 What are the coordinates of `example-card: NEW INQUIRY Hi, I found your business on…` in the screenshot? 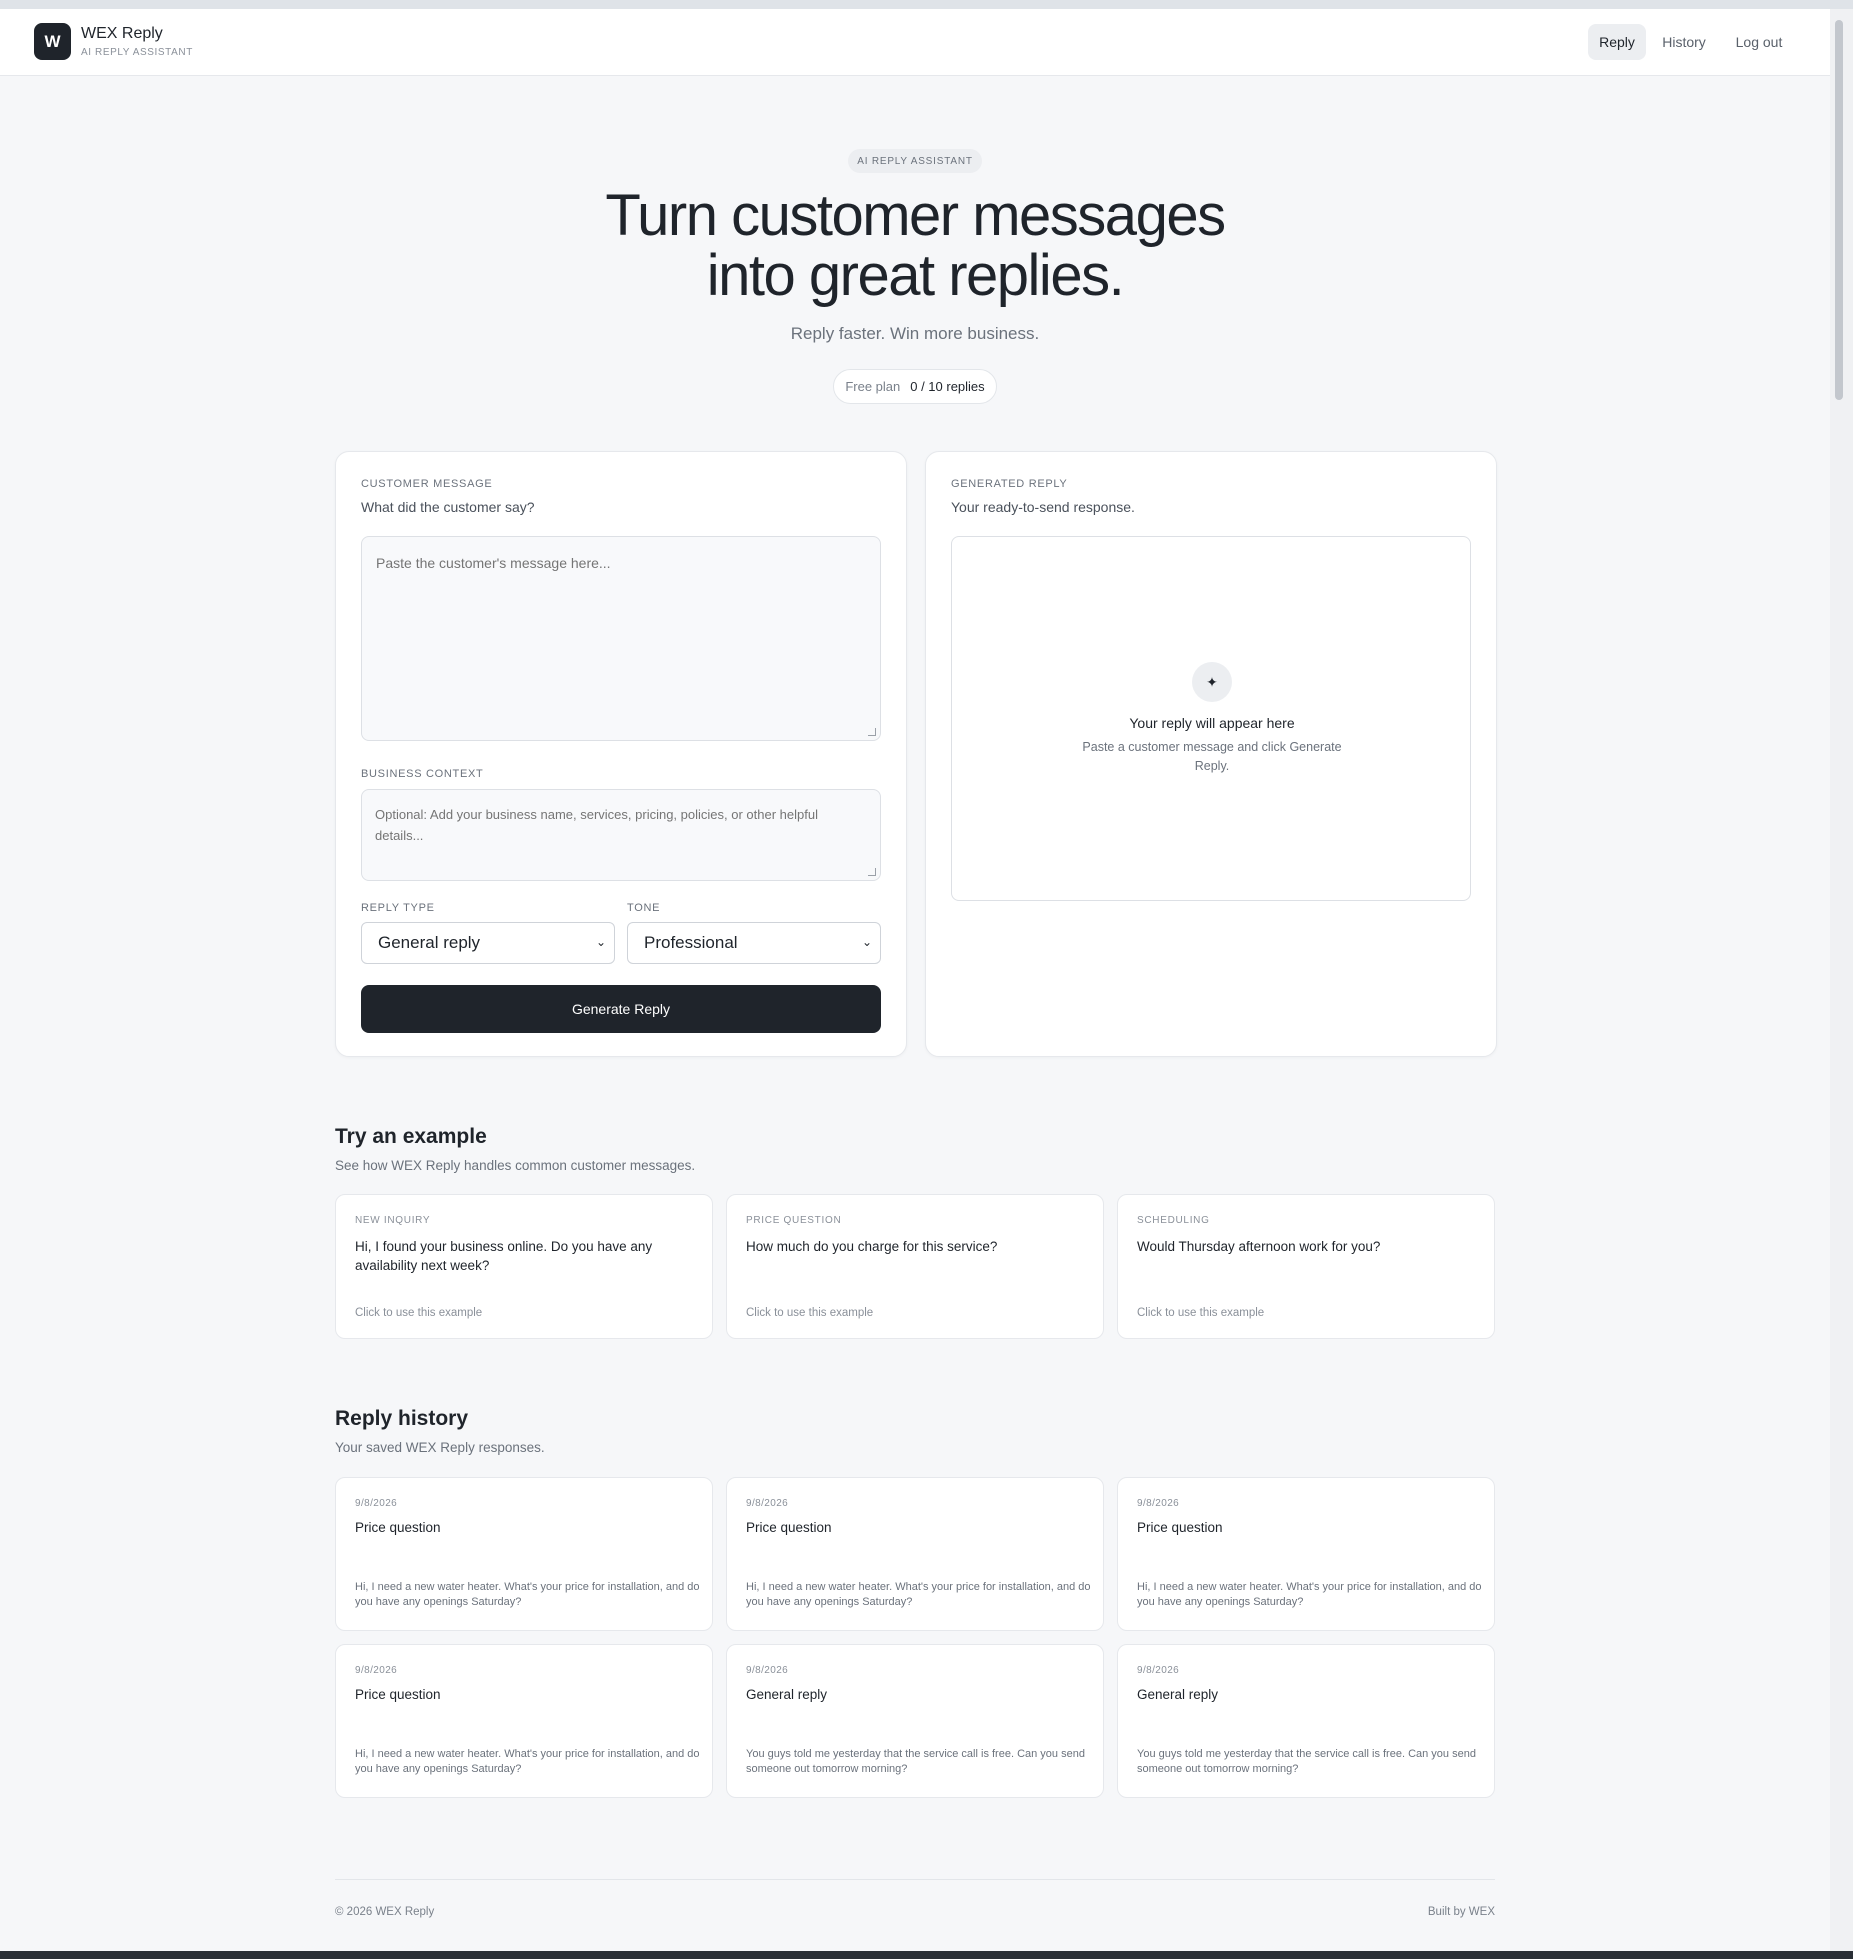 It's located at (524, 1266).